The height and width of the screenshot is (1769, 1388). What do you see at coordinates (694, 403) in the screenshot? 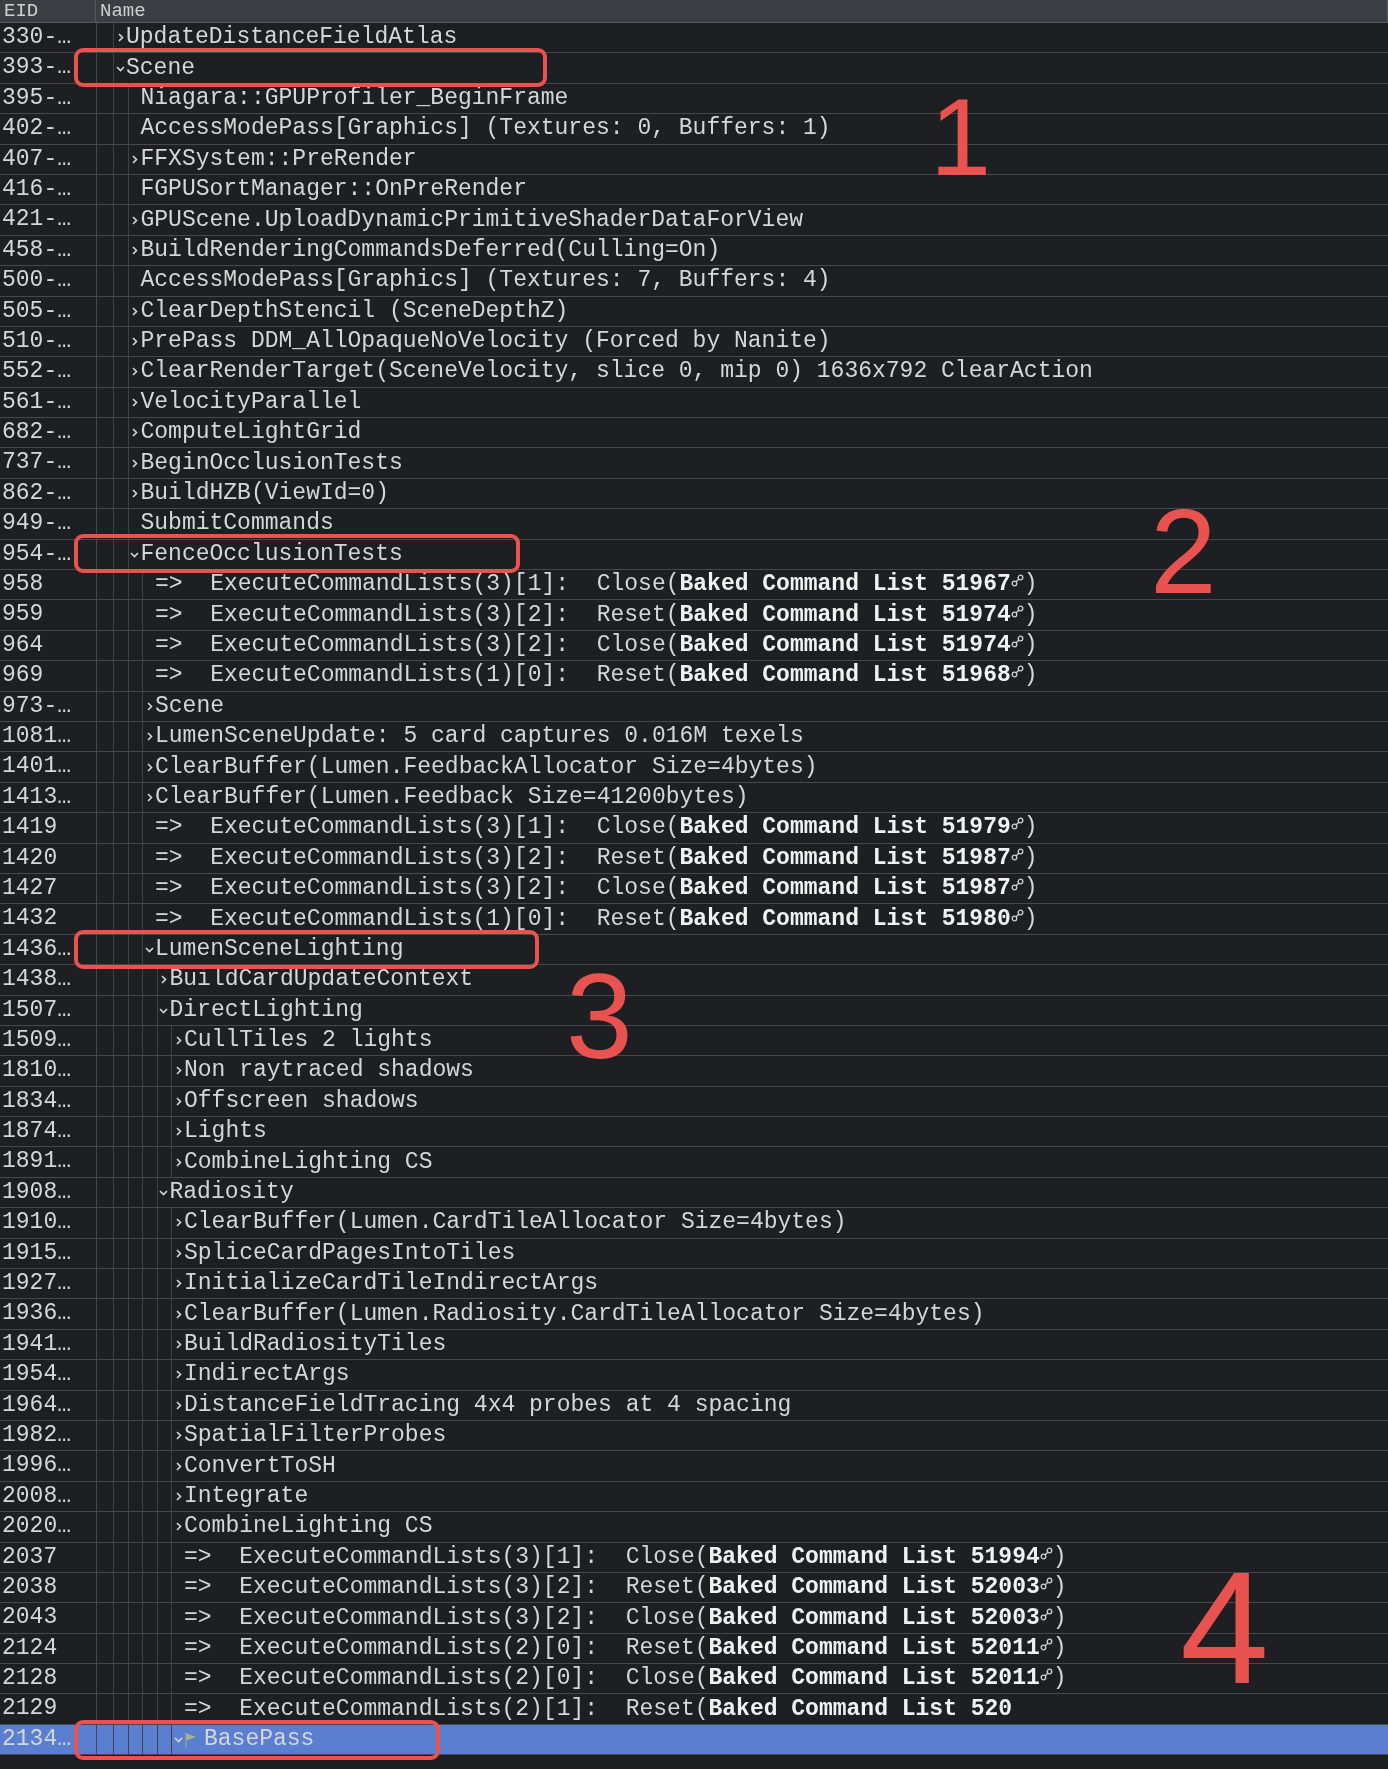
I see `event-row: 561-… VelocityParallel` at bounding box center [694, 403].